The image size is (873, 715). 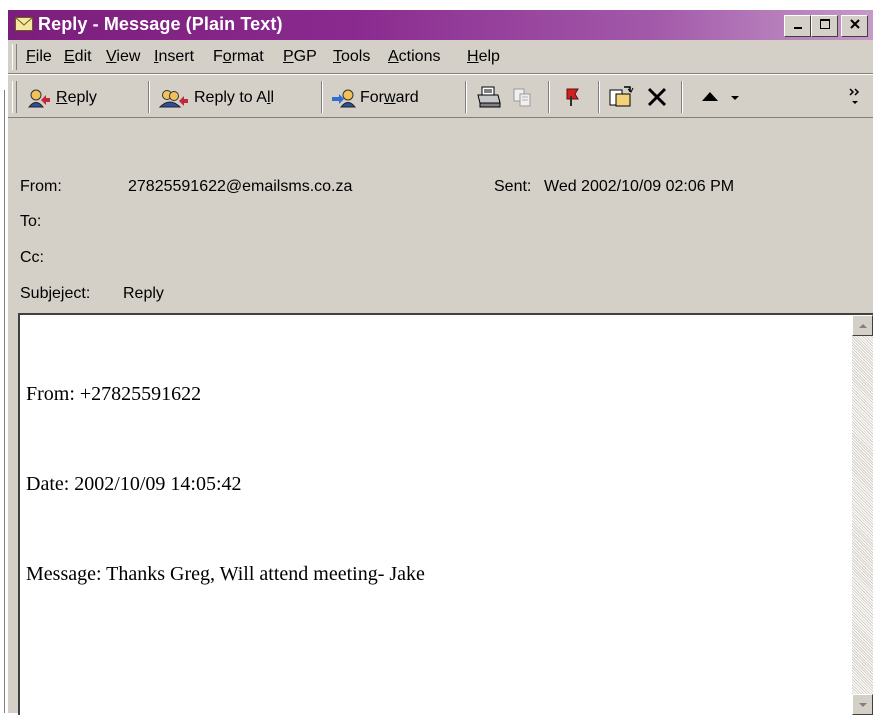 What do you see at coordinates (78, 57) in the screenshot?
I see `menu-edit: Edit` at bounding box center [78, 57].